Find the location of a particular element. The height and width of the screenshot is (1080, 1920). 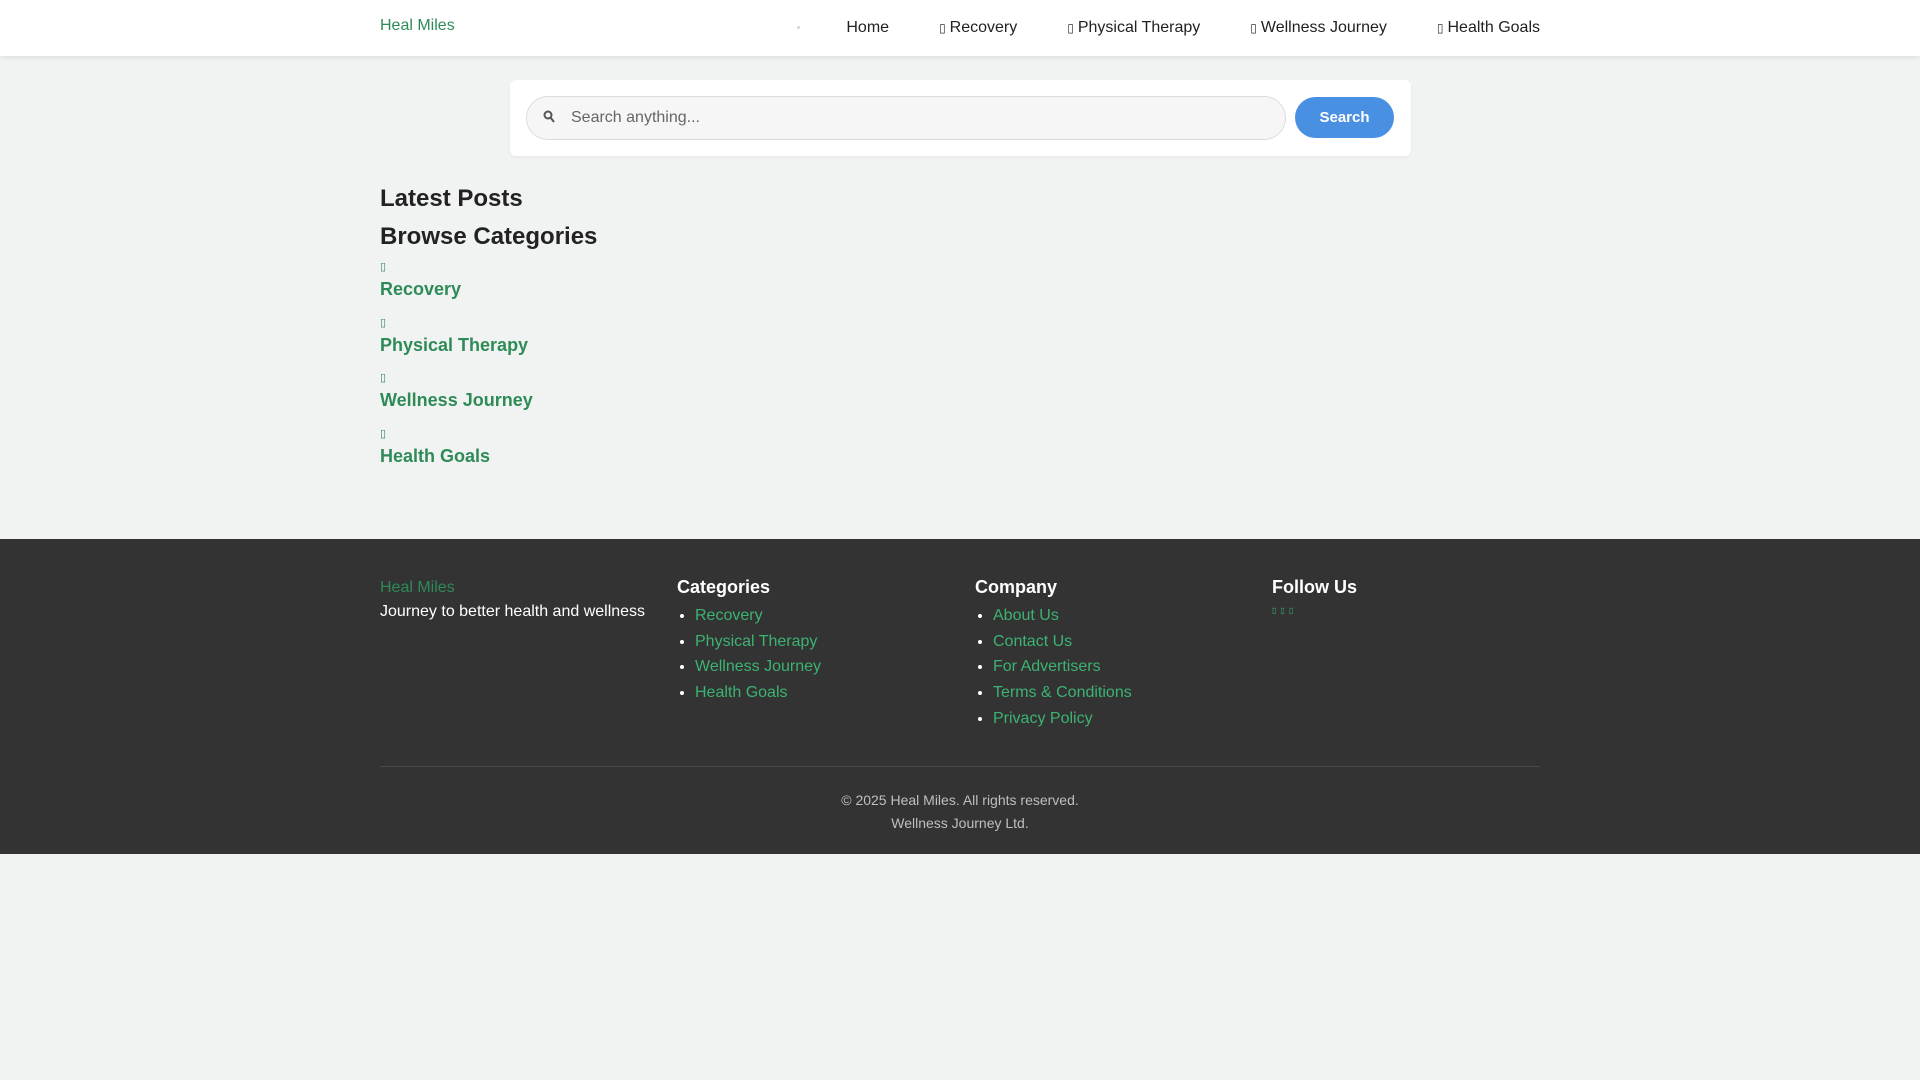

list-item: Terms & Conditions is located at coordinates (1062, 693).